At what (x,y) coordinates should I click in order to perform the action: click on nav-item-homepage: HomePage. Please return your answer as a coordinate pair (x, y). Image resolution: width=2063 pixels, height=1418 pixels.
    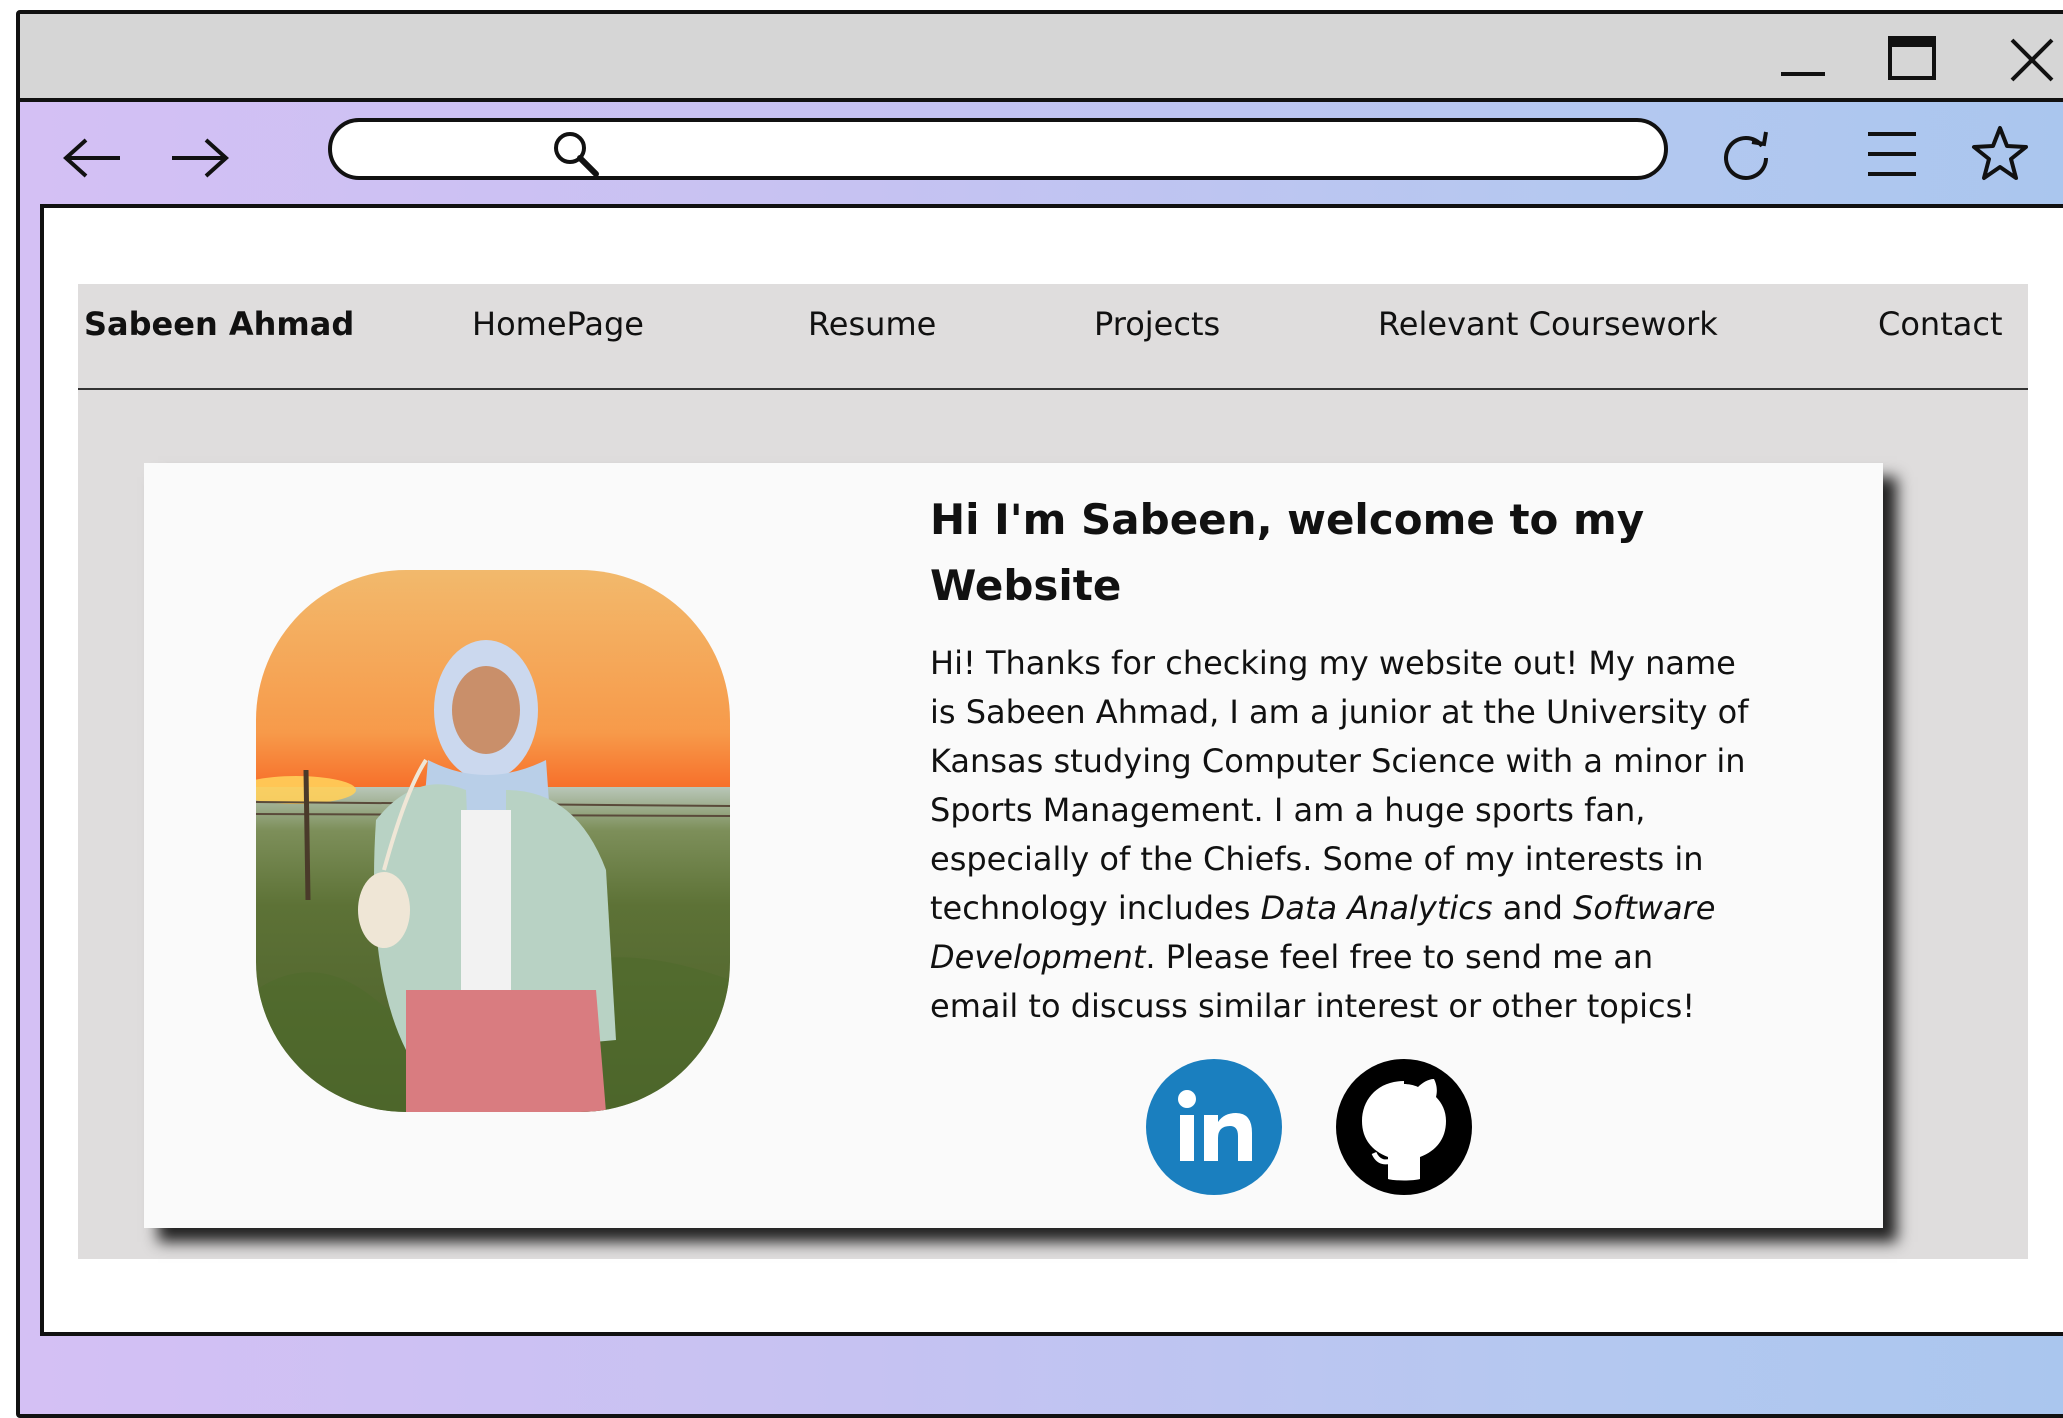
    Looking at the image, I should click on (558, 336).